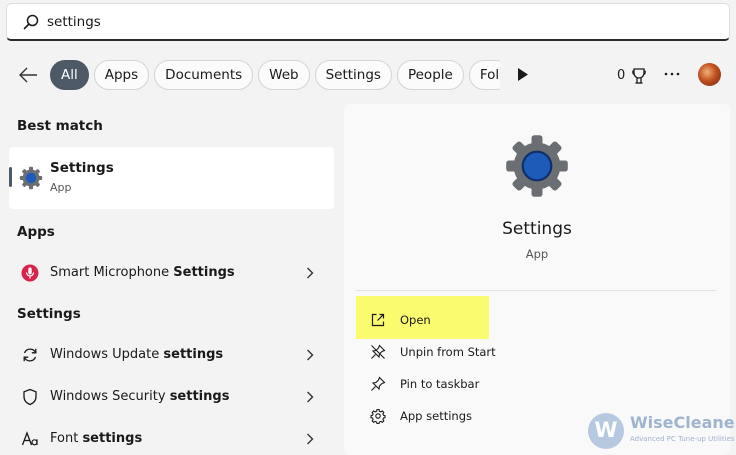  What do you see at coordinates (378, 416) in the screenshot?
I see `gear-icon` at bounding box center [378, 416].